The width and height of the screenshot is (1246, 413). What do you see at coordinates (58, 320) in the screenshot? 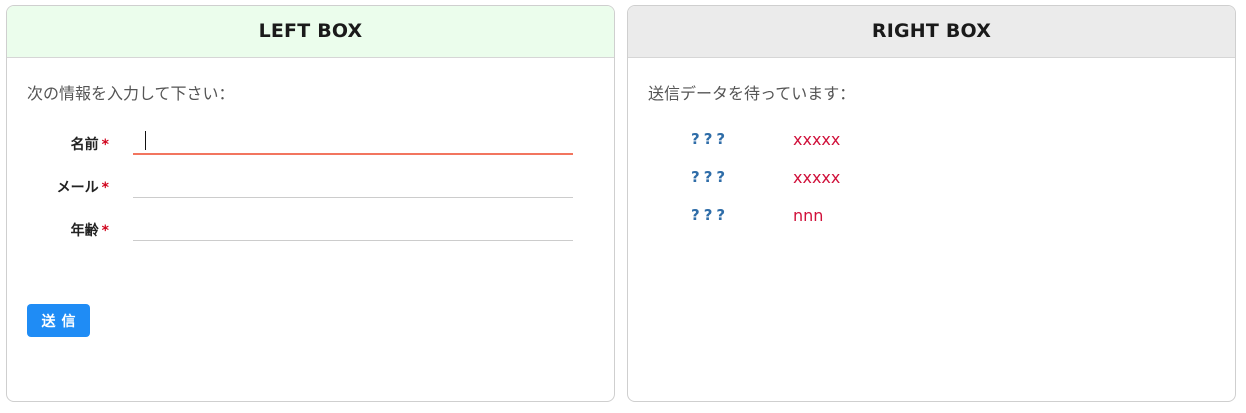
I see `submit-button: 送信` at bounding box center [58, 320].